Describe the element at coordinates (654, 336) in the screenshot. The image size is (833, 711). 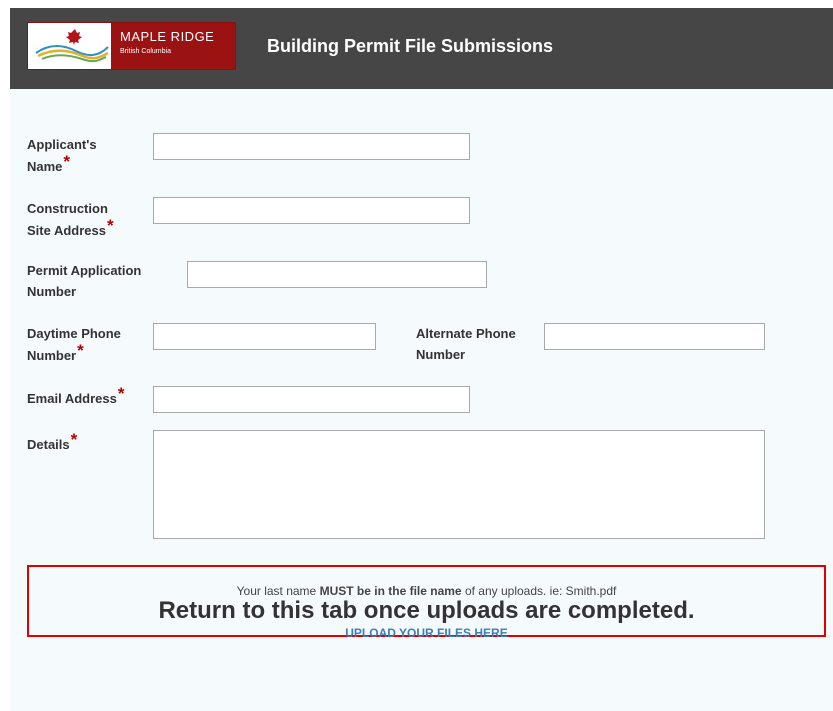
I see `alternate-phone-input` at that location.